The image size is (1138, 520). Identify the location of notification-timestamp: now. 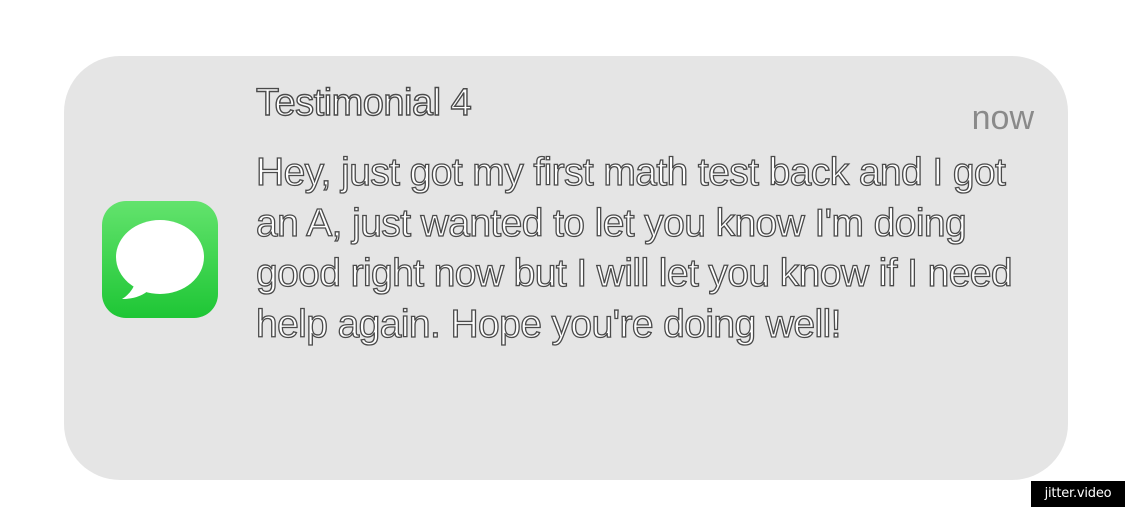
(1002, 118).